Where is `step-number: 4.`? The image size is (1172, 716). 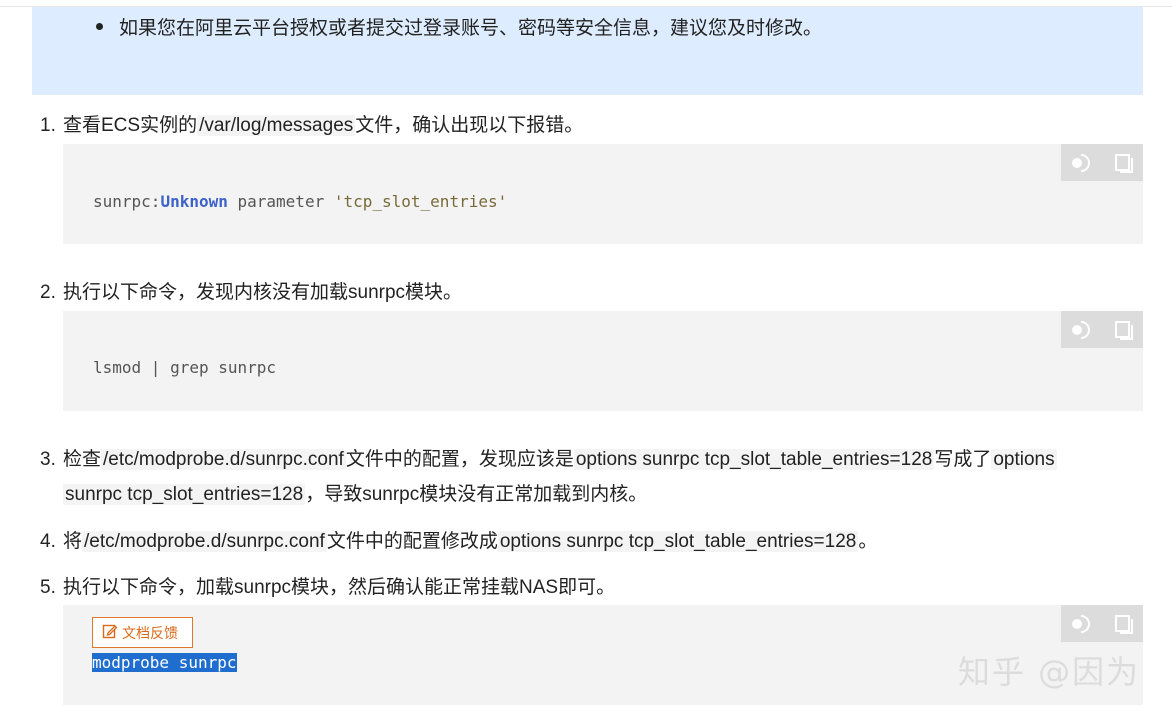 step-number: 4. is located at coordinates (48, 541).